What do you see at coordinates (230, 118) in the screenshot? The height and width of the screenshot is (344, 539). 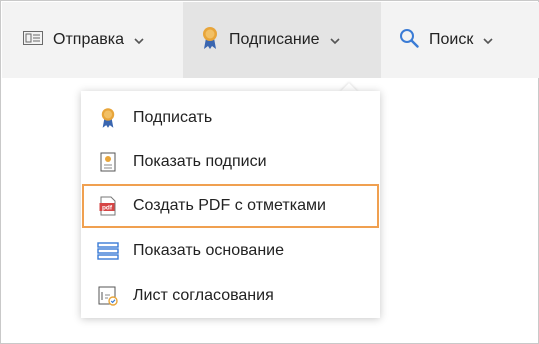 I see `menu-item-sign: Подписать` at bounding box center [230, 118].